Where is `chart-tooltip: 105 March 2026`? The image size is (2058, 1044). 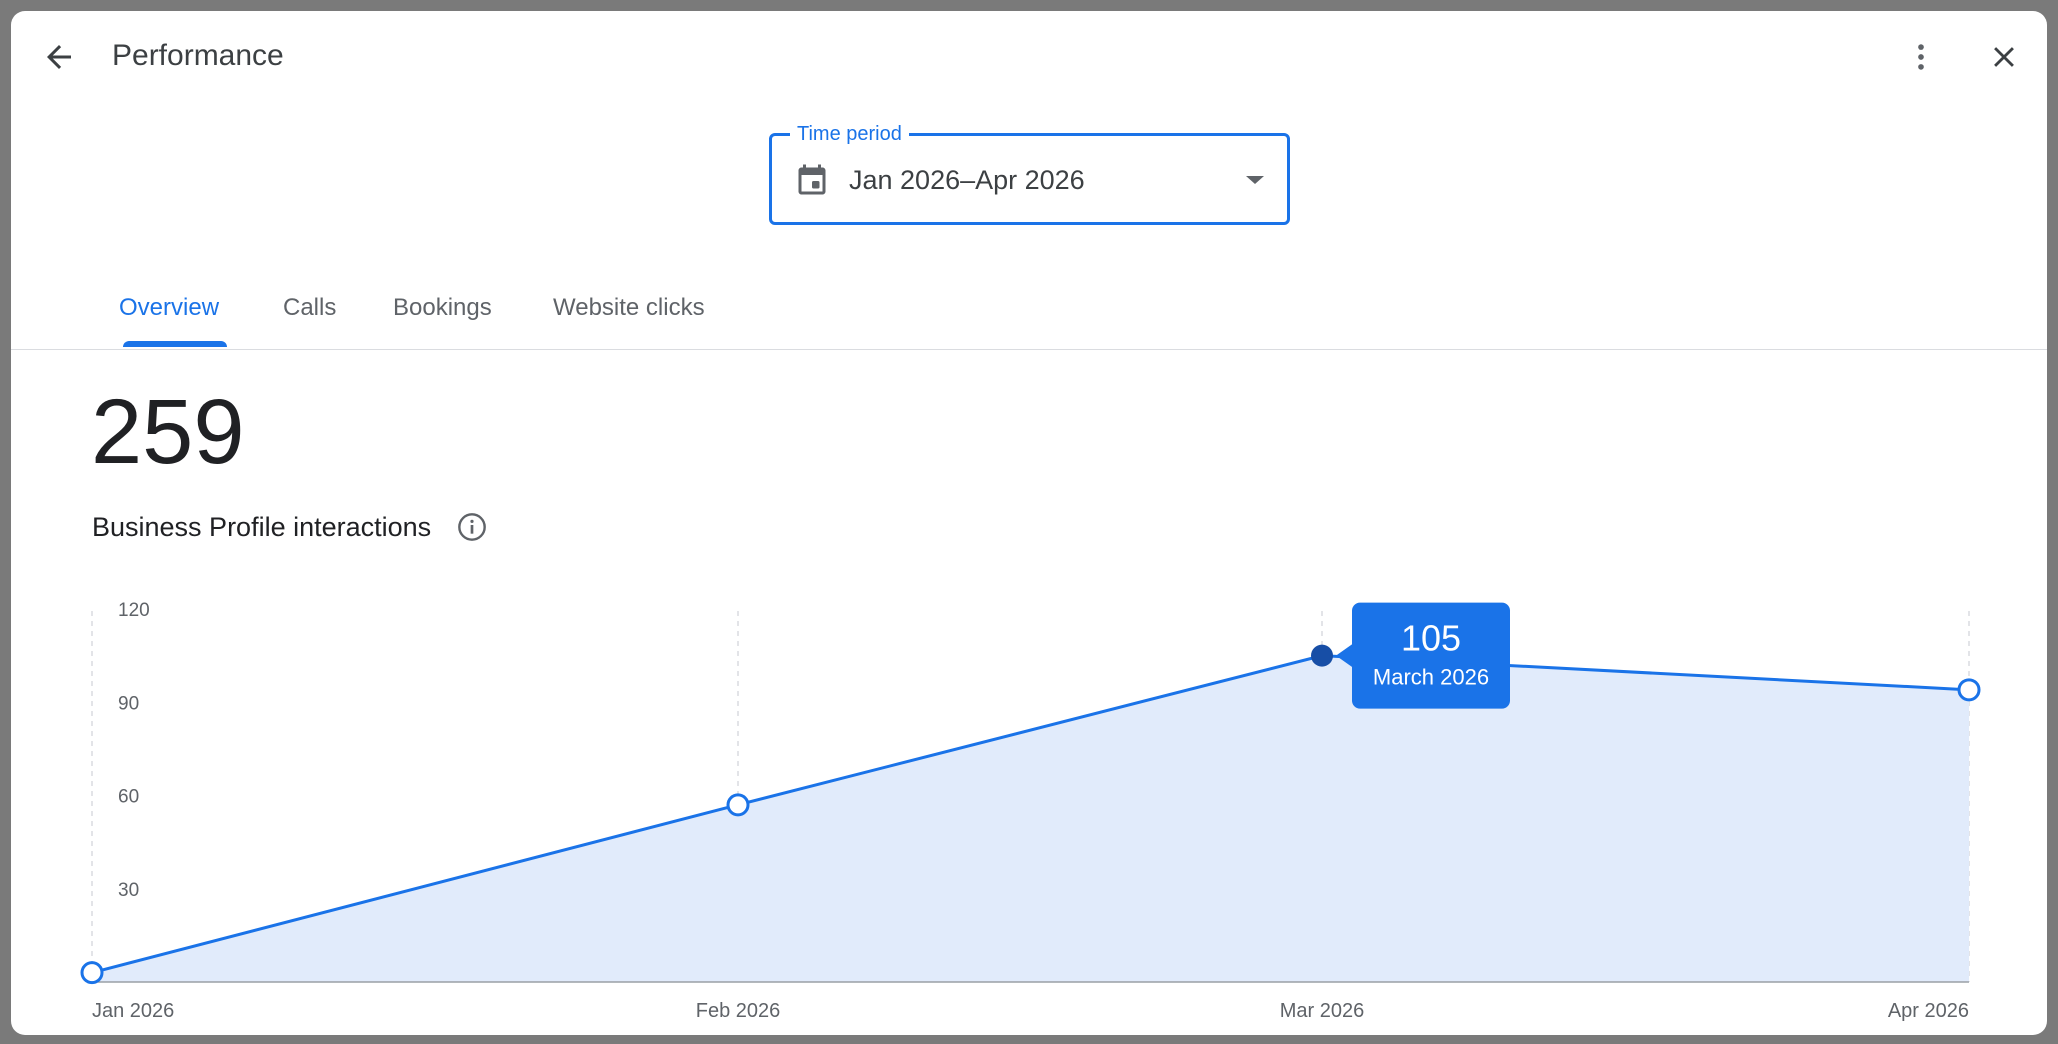 chart-tooltip: 105 March 2026 is located at coordinates (1423, 655).